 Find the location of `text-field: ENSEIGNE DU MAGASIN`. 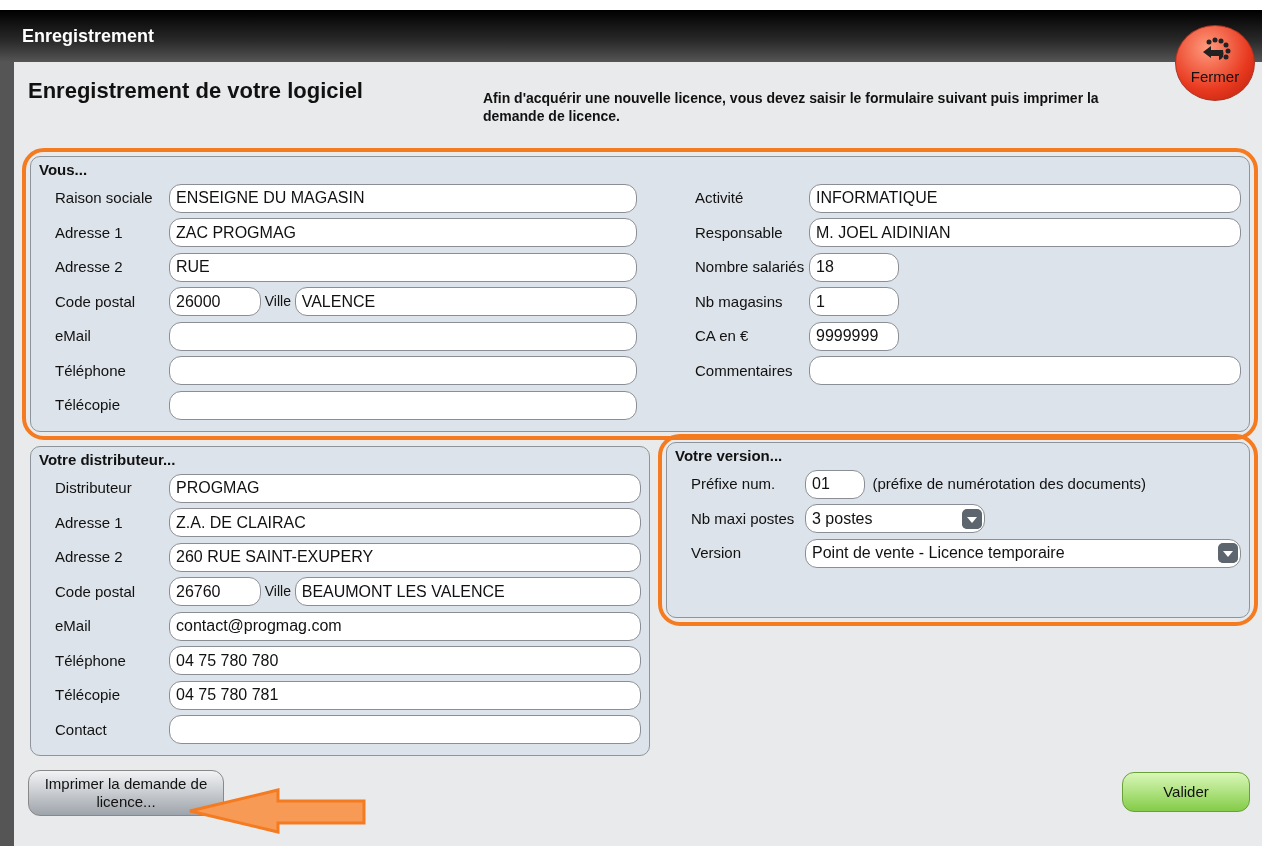

text-field: ENSEIGNE DU MAGASIN is located at coordinates (403, 198).